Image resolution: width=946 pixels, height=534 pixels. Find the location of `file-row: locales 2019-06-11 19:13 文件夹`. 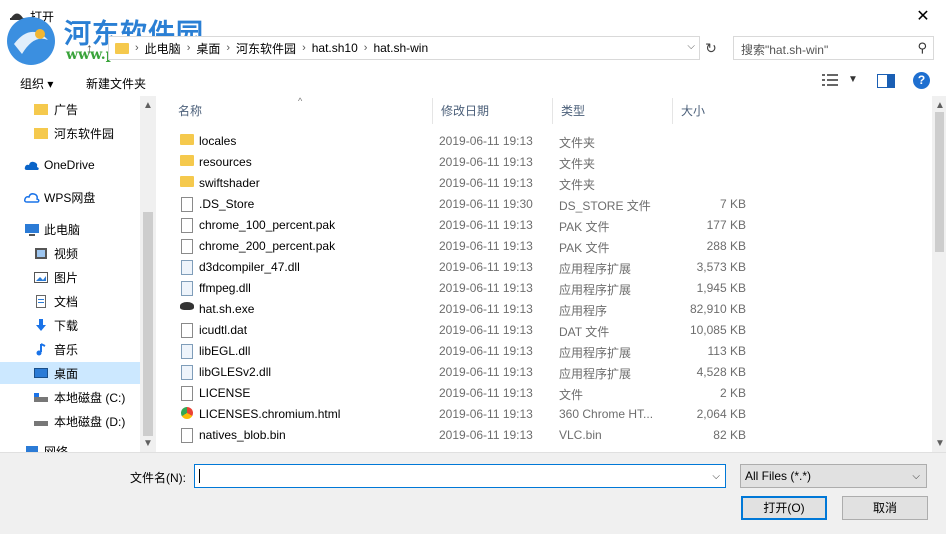

file-row: locales 2019-06-11 19:13 文件夹 is located at coordinates (554, 141).